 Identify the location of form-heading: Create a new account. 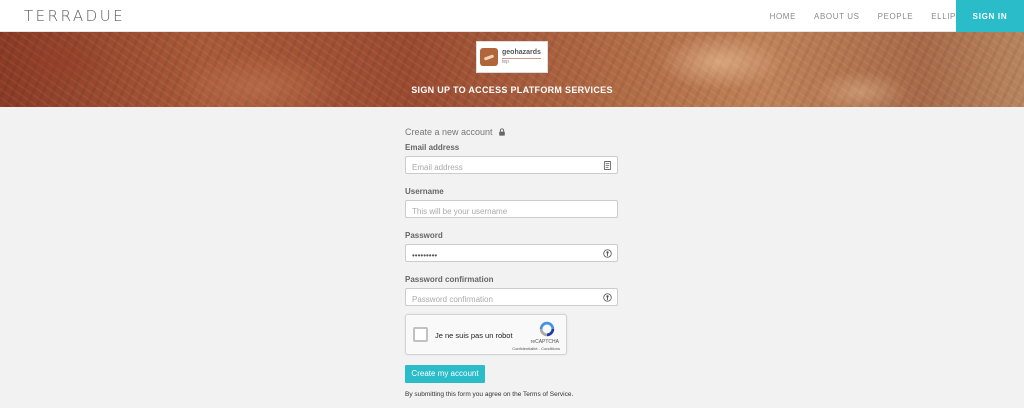
(512, 132).